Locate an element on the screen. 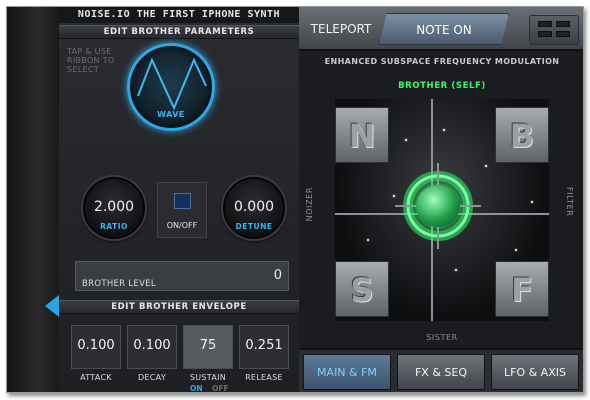  left-rail is located at coordinates (33, 199).